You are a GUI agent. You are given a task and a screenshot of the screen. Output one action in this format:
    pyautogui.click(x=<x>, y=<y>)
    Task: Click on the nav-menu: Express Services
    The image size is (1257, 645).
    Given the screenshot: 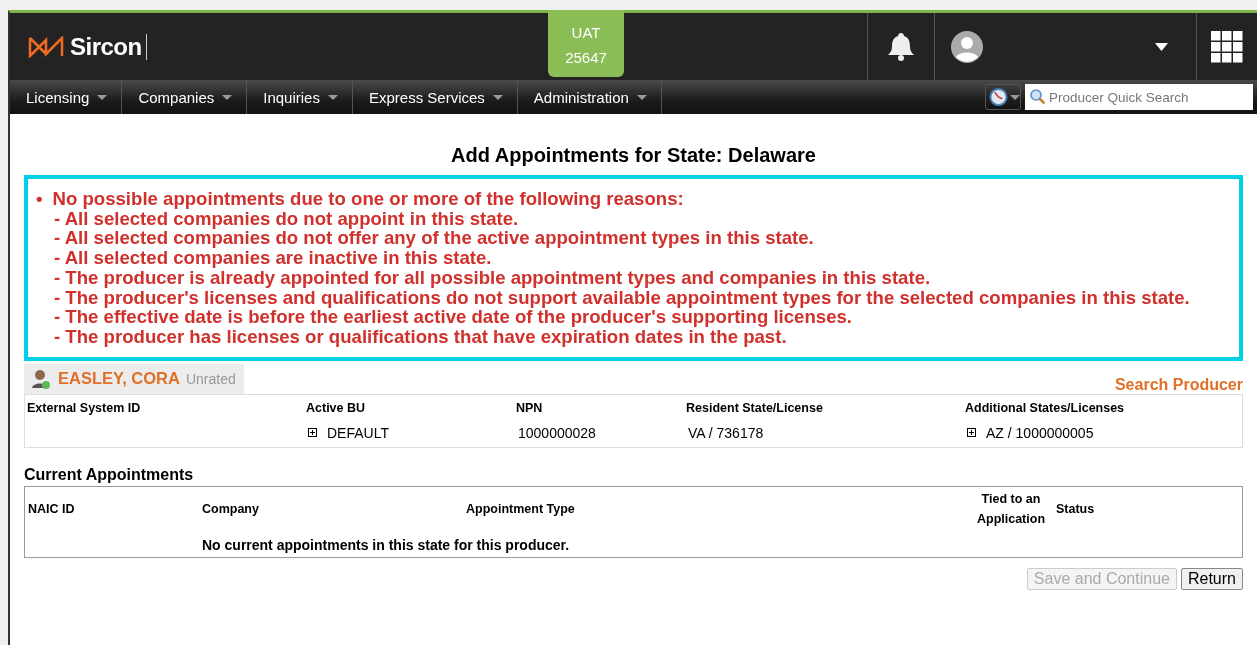 What is the action you would take?
    pyautogui.click(x=435, y=97)
    